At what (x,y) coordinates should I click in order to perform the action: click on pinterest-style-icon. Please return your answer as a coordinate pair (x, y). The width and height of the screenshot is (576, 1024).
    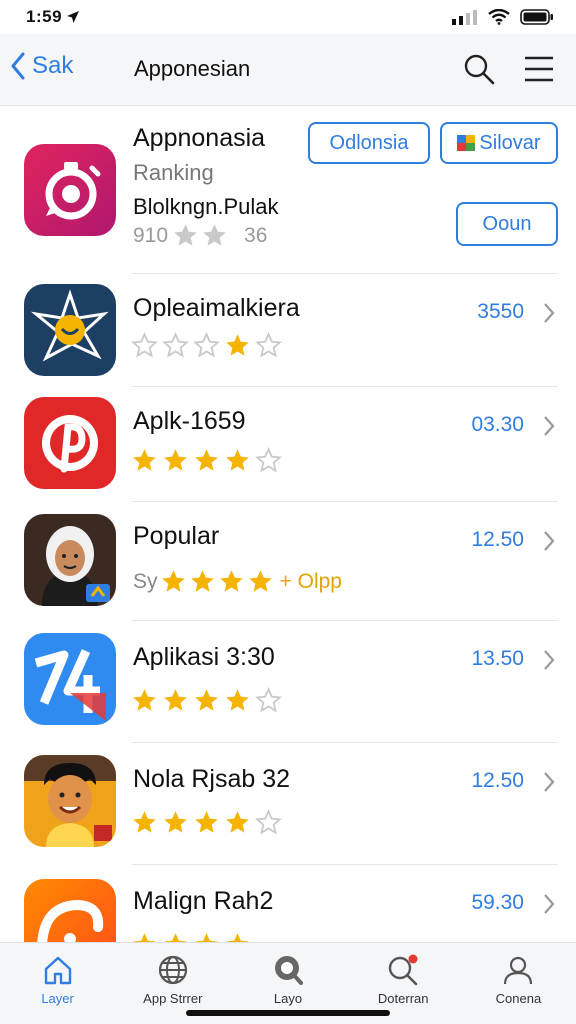
    Looking at the image, I should click on (70, 443).